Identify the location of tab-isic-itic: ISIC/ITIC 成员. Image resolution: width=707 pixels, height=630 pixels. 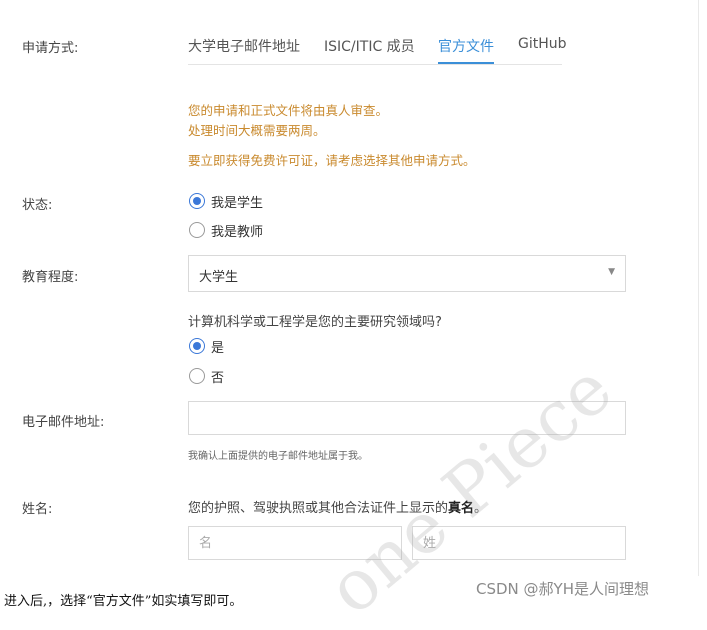
(369, 46).